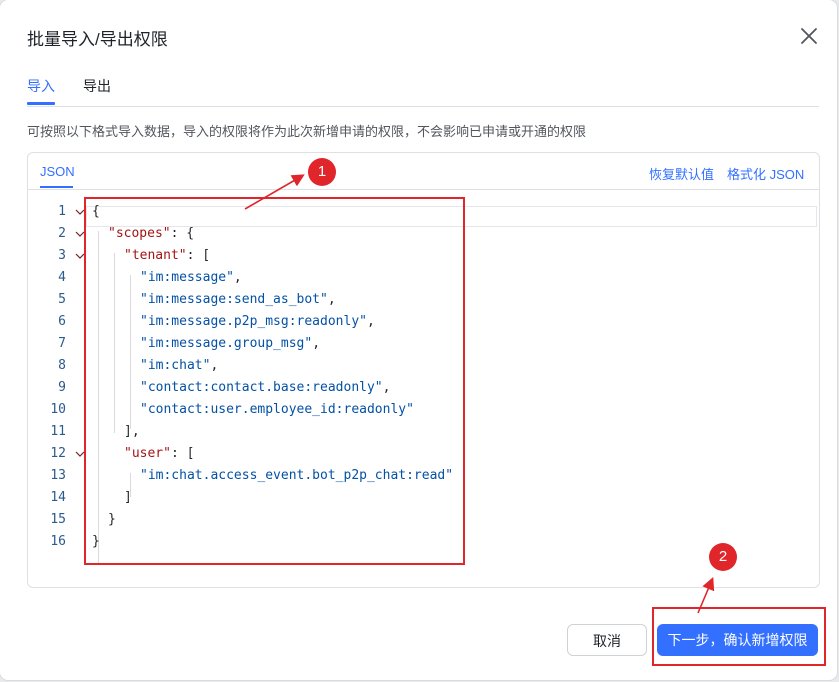 The width and height of the screenshot is (839, 682). Describe the element at coordinates (277, 409) in the screenshot. I see `code-text: "contact:user.employee_id:readonly"` at that location.